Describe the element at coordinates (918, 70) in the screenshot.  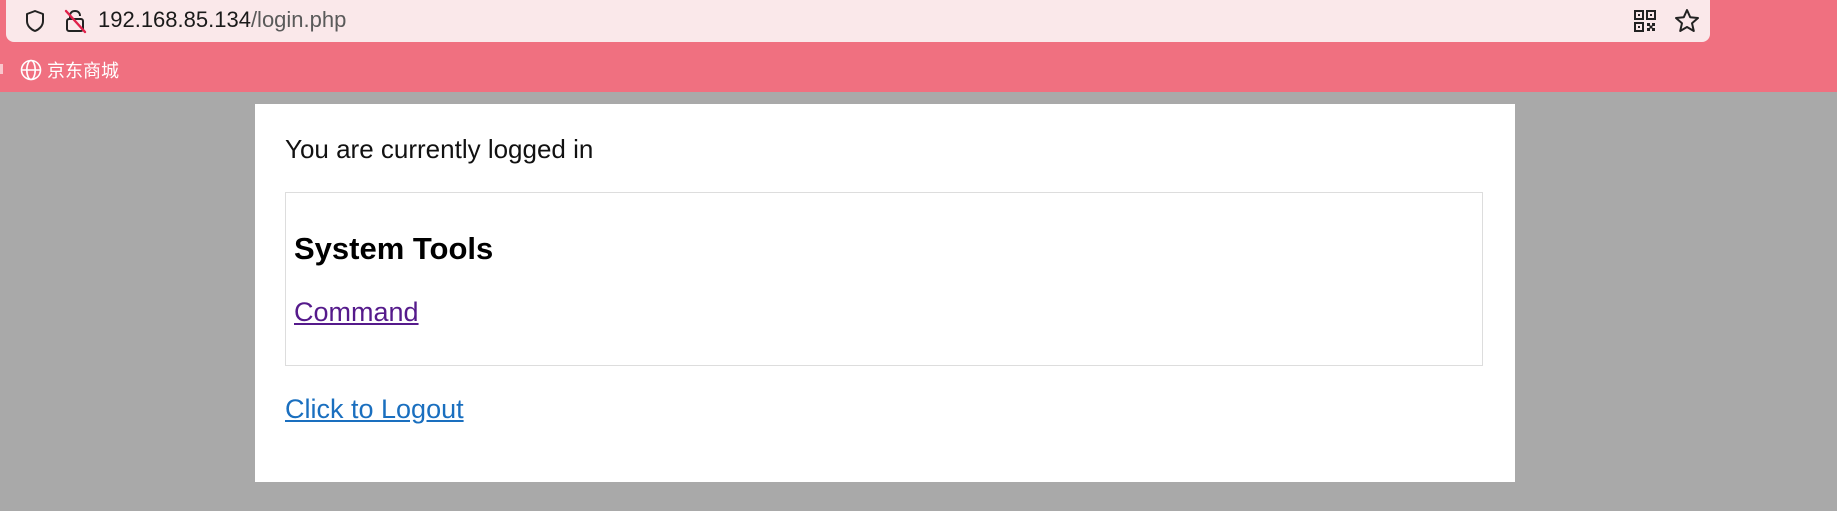
I see `bookmarks-bar: 京东商城` at that location.